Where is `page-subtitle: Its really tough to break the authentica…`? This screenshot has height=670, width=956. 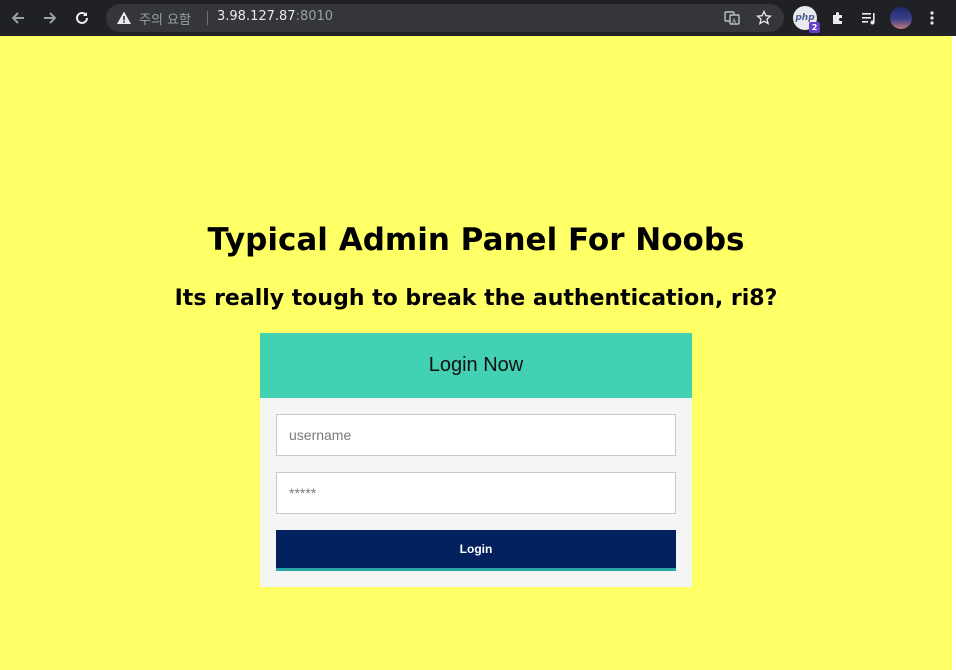
page-subtitle: Its really tough to break the authentica… is located at coordinates (476, 298).